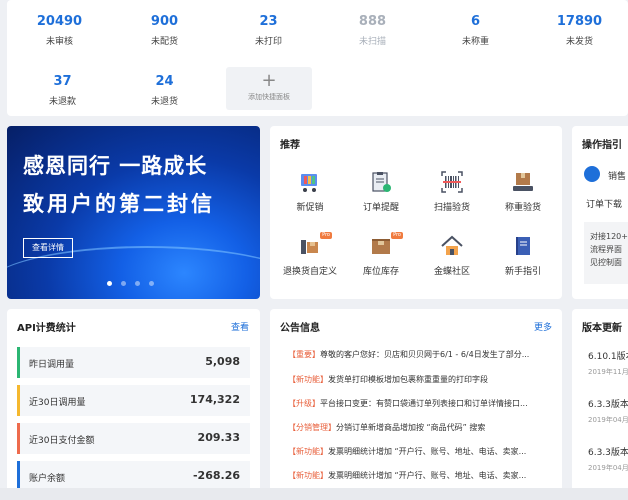 This screenshot has width=628, height=500. Describe the element at coordinates (600, 212) in the screenshot. I see `operation-guide-card: 操作指引 销售 订单下载 对接120+ 流程界面 见控制面` at that location.